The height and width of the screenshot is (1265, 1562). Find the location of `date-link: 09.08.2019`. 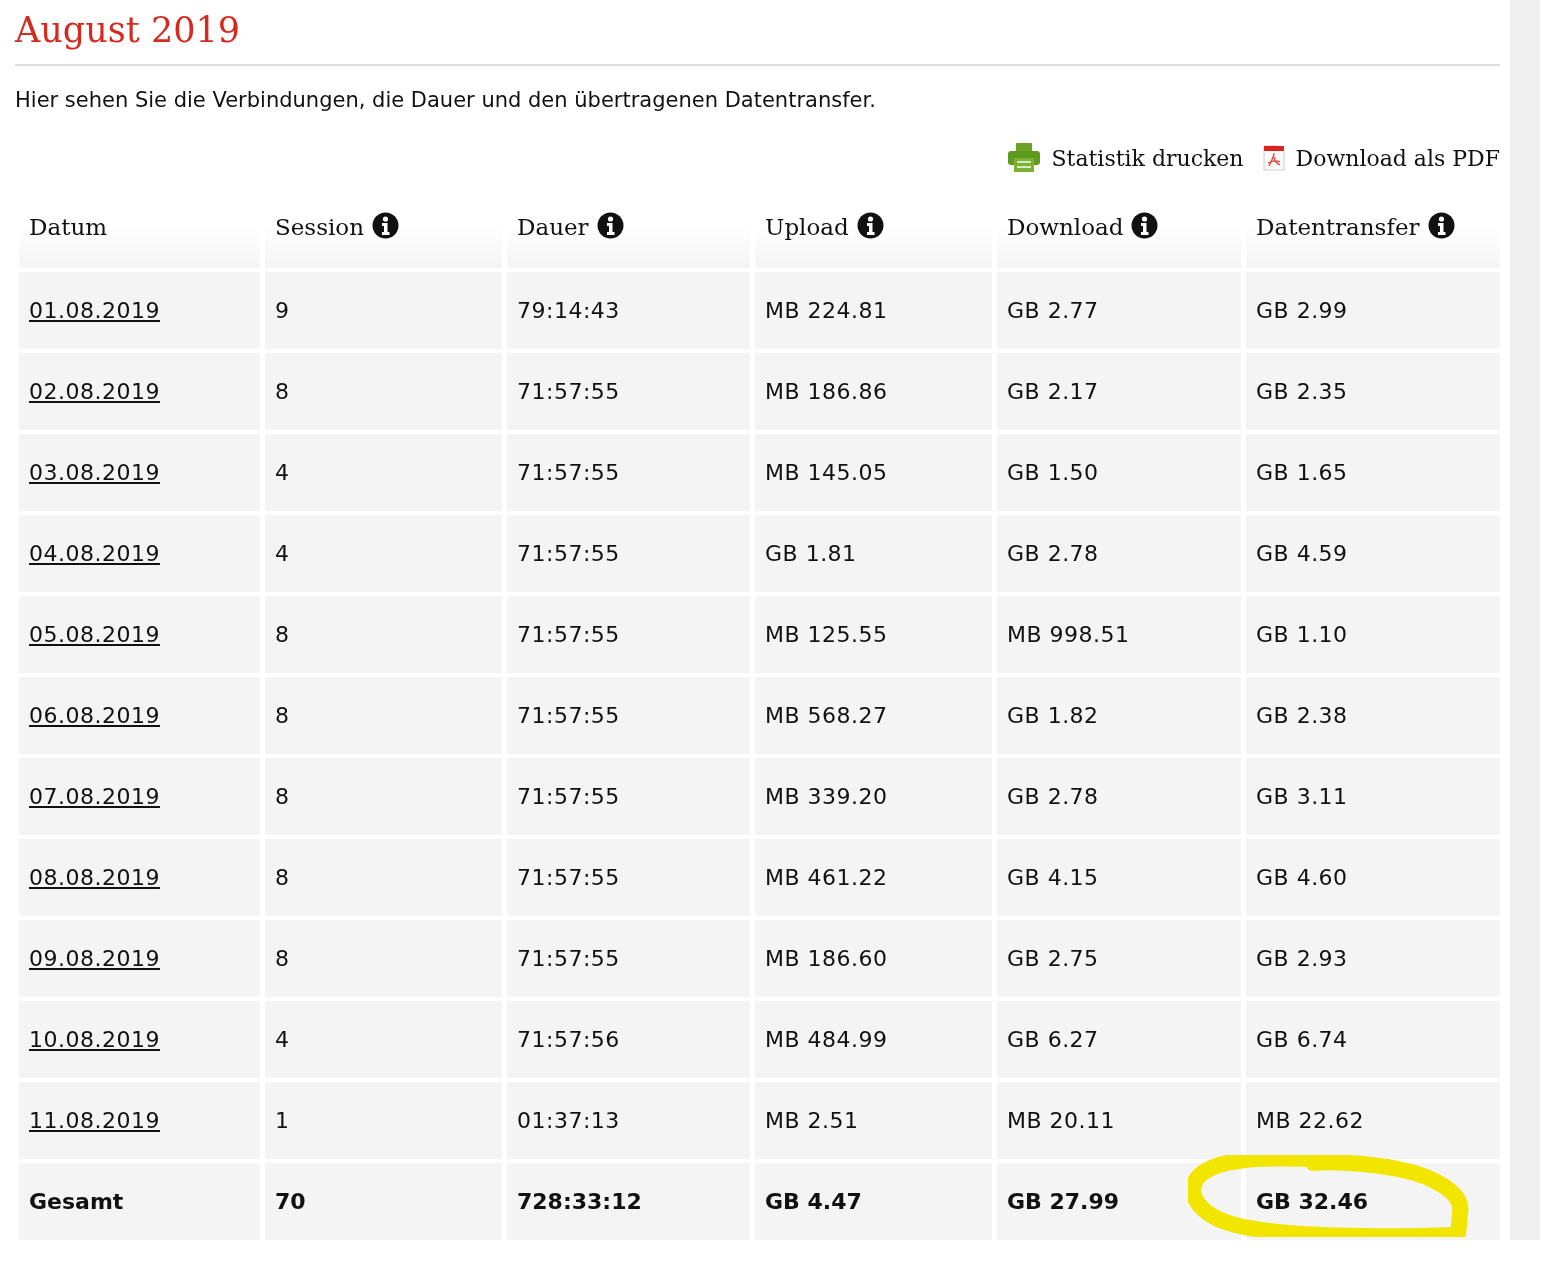

date-link: 09.08.2019 is located at coordinates (94, 958).